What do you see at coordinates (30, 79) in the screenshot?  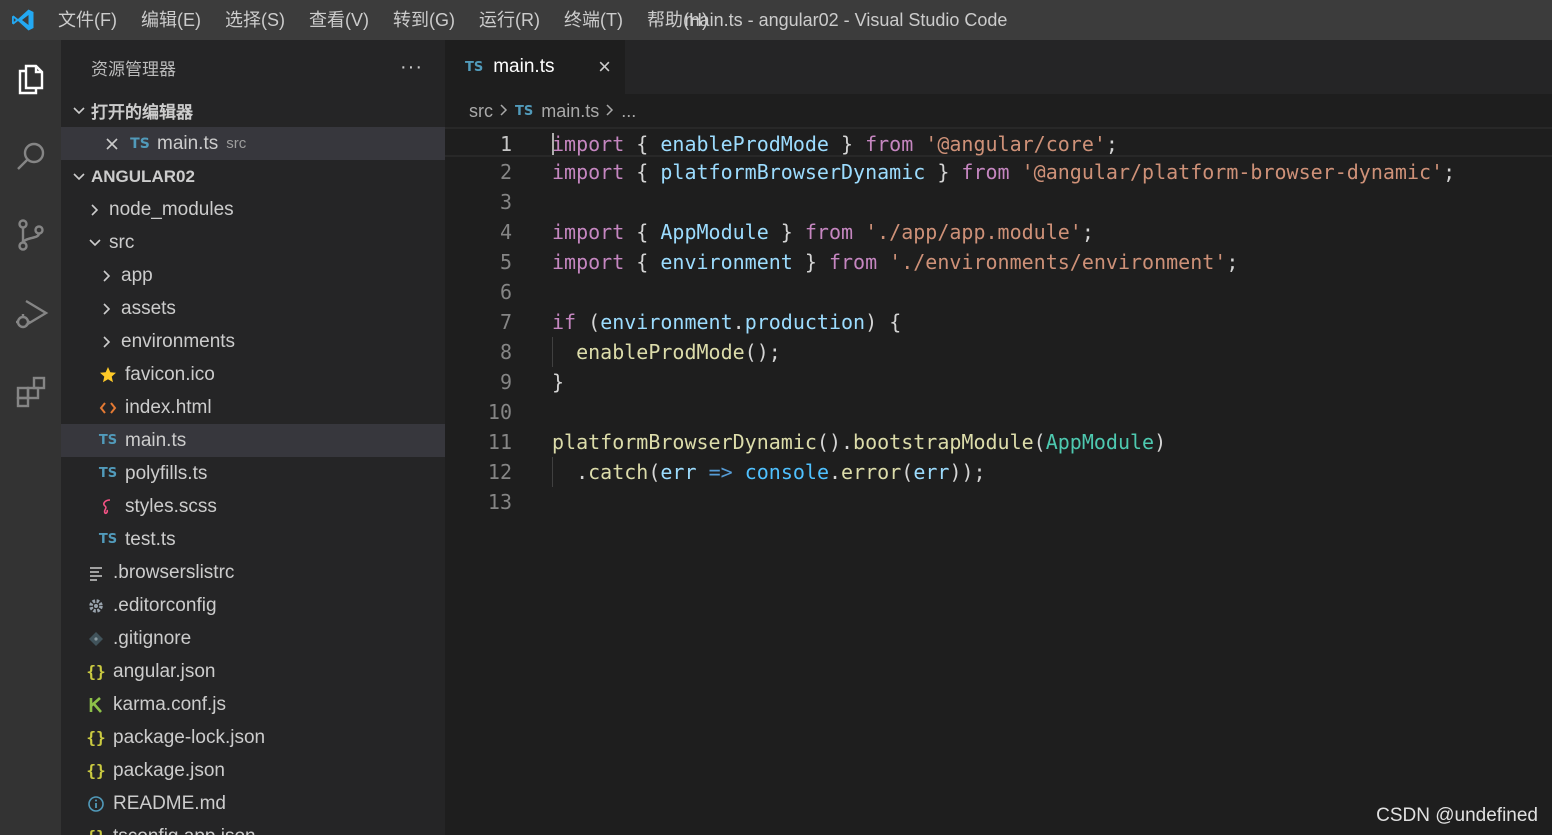 I see `explorer-icon` at bounding box center [30, 79].